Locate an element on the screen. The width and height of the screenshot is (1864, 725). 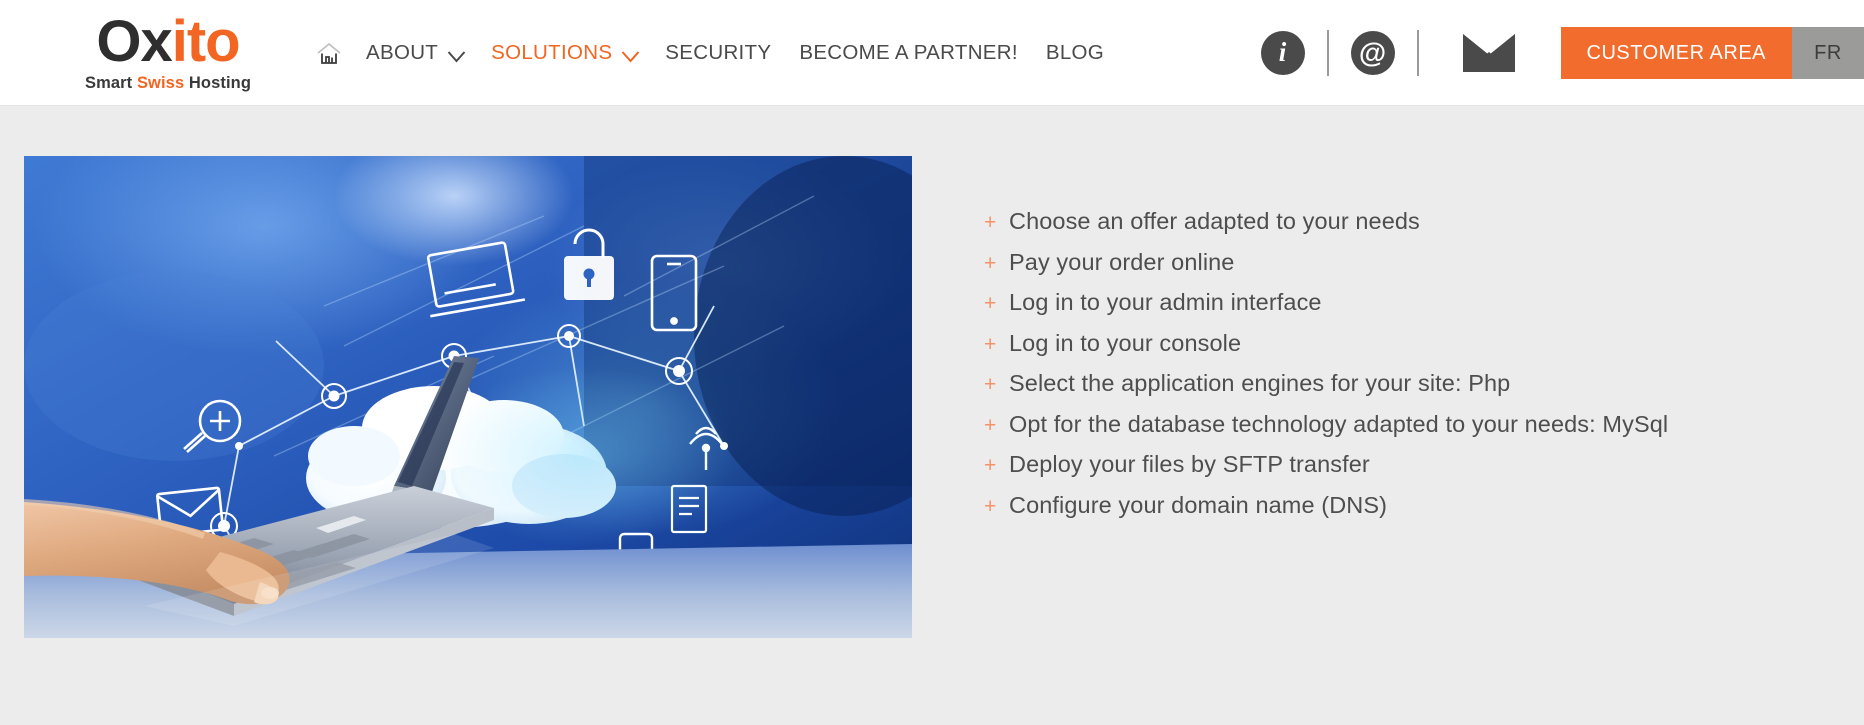
nav-item-blog-label: BLOG is located at coordinates (1075, 52).